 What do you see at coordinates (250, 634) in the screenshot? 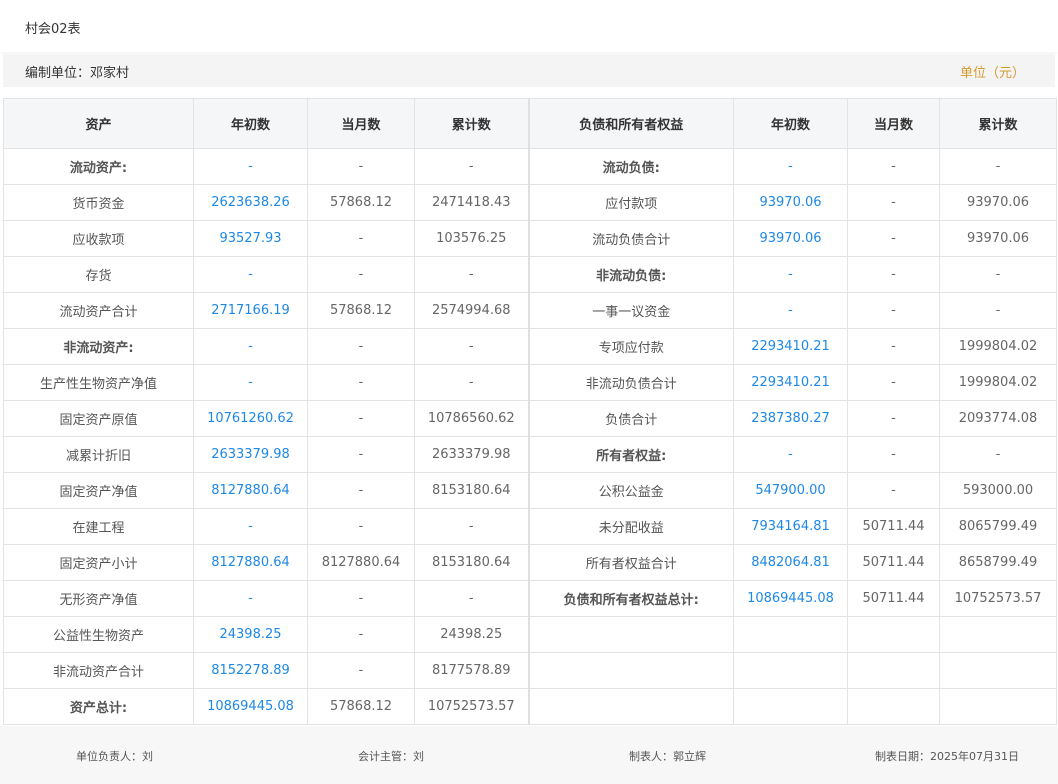
I see `asset-begin-value: 24398.25` at bounding box center [250, 634].